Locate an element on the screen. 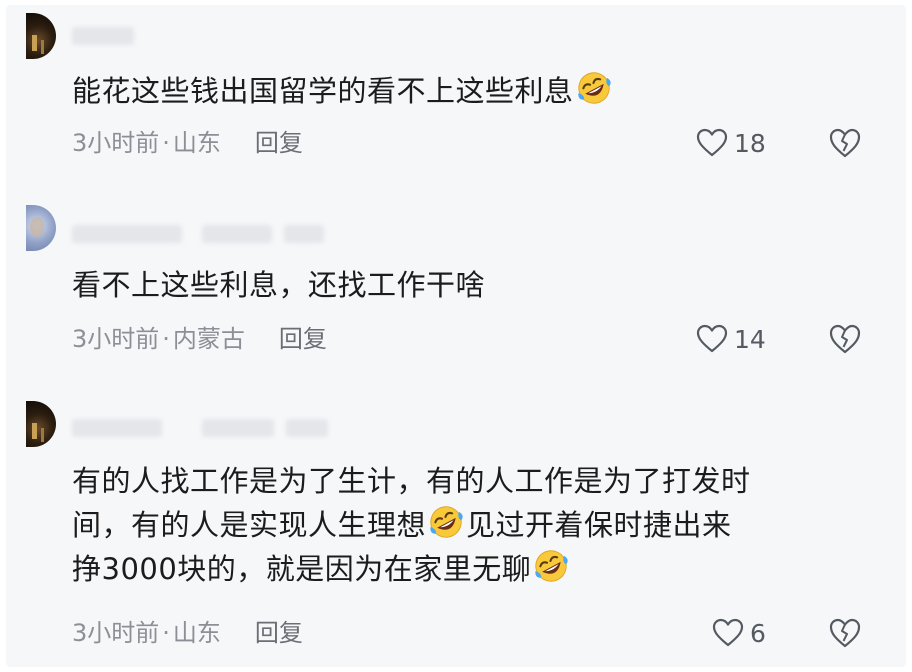  comment-text-line: 挣3000块的，就是因为在家里无聊 is located at coordinates (472, 569).